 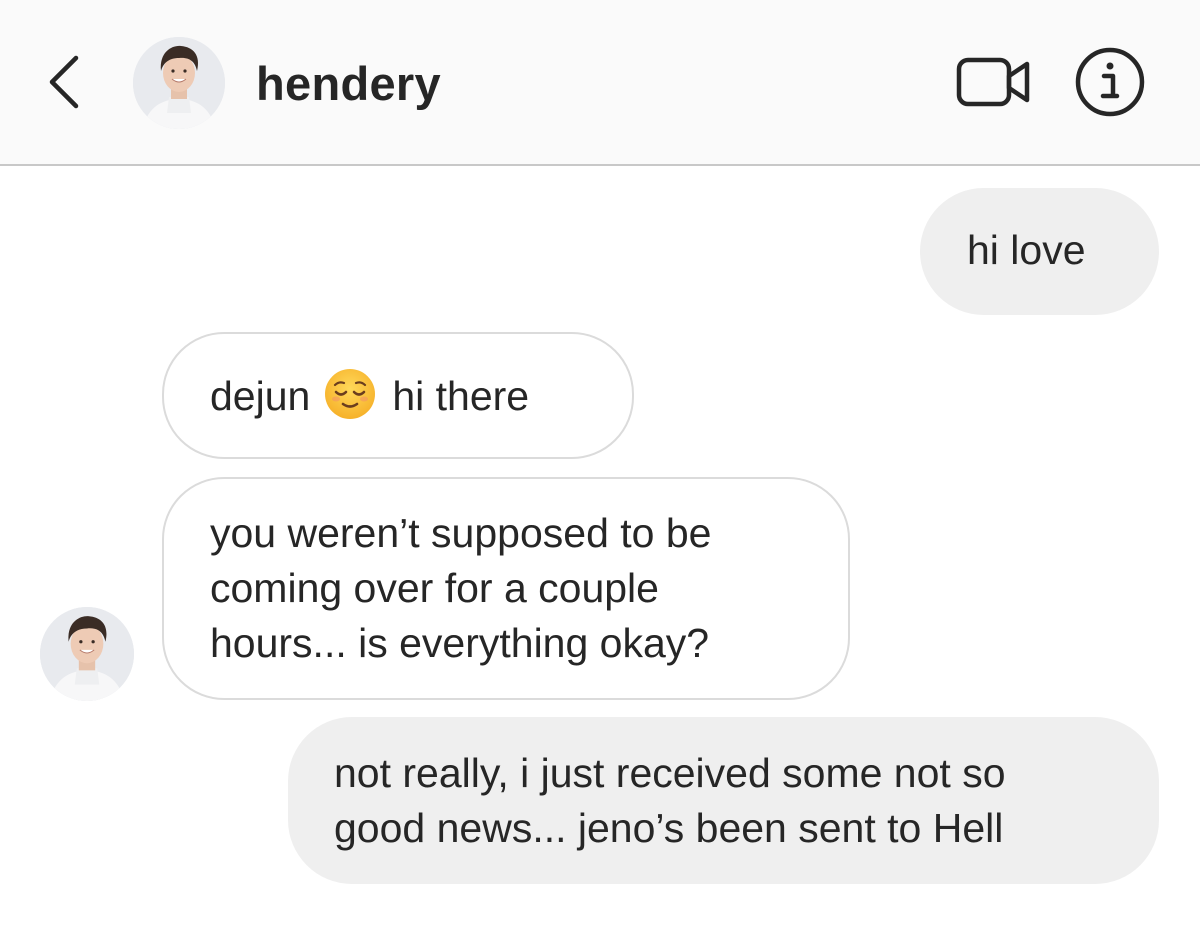 What do you see at coordinates (670, 773) in the screenshot?
I see `message-line: not really, i just received some not so` at bounding box center [670, 773].